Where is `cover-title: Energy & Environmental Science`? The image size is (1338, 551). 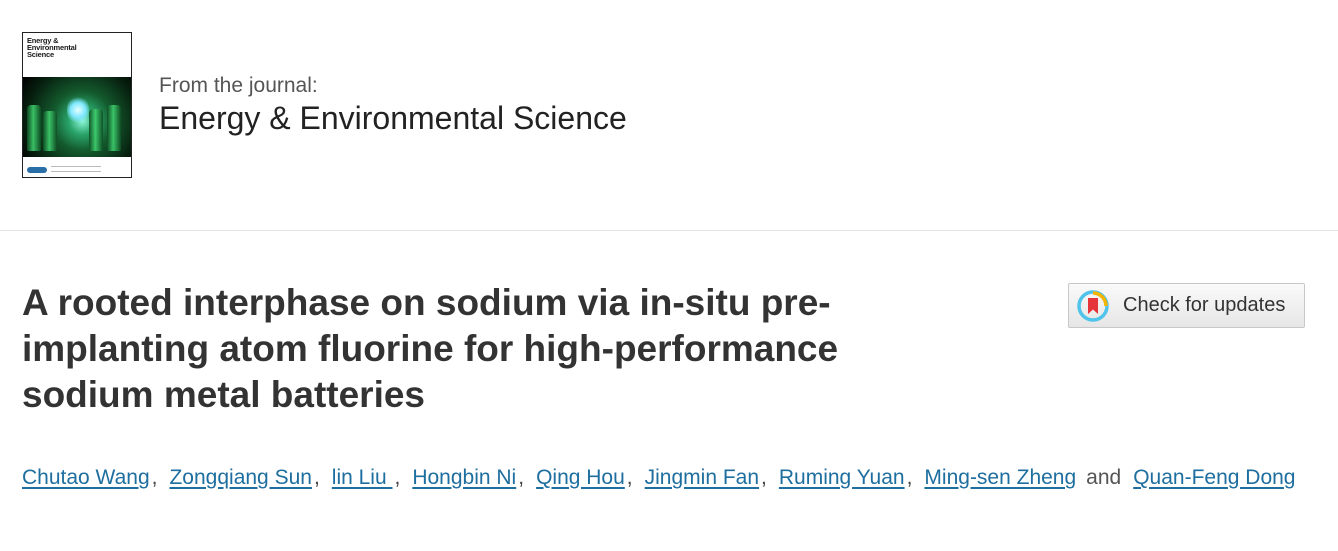 cover-title: Energy & Environmental Science is located at coordinates (52, 47).